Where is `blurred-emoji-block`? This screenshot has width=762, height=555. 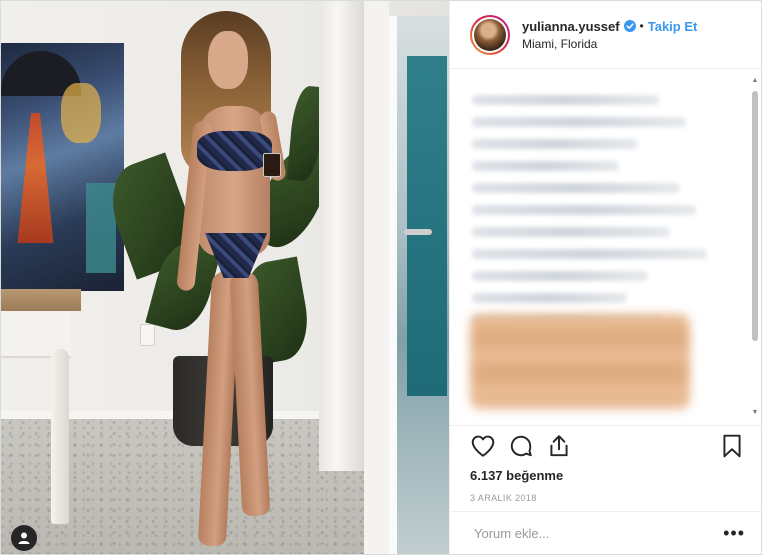 blurred-emoji-block is located at coordinates (580, 361).